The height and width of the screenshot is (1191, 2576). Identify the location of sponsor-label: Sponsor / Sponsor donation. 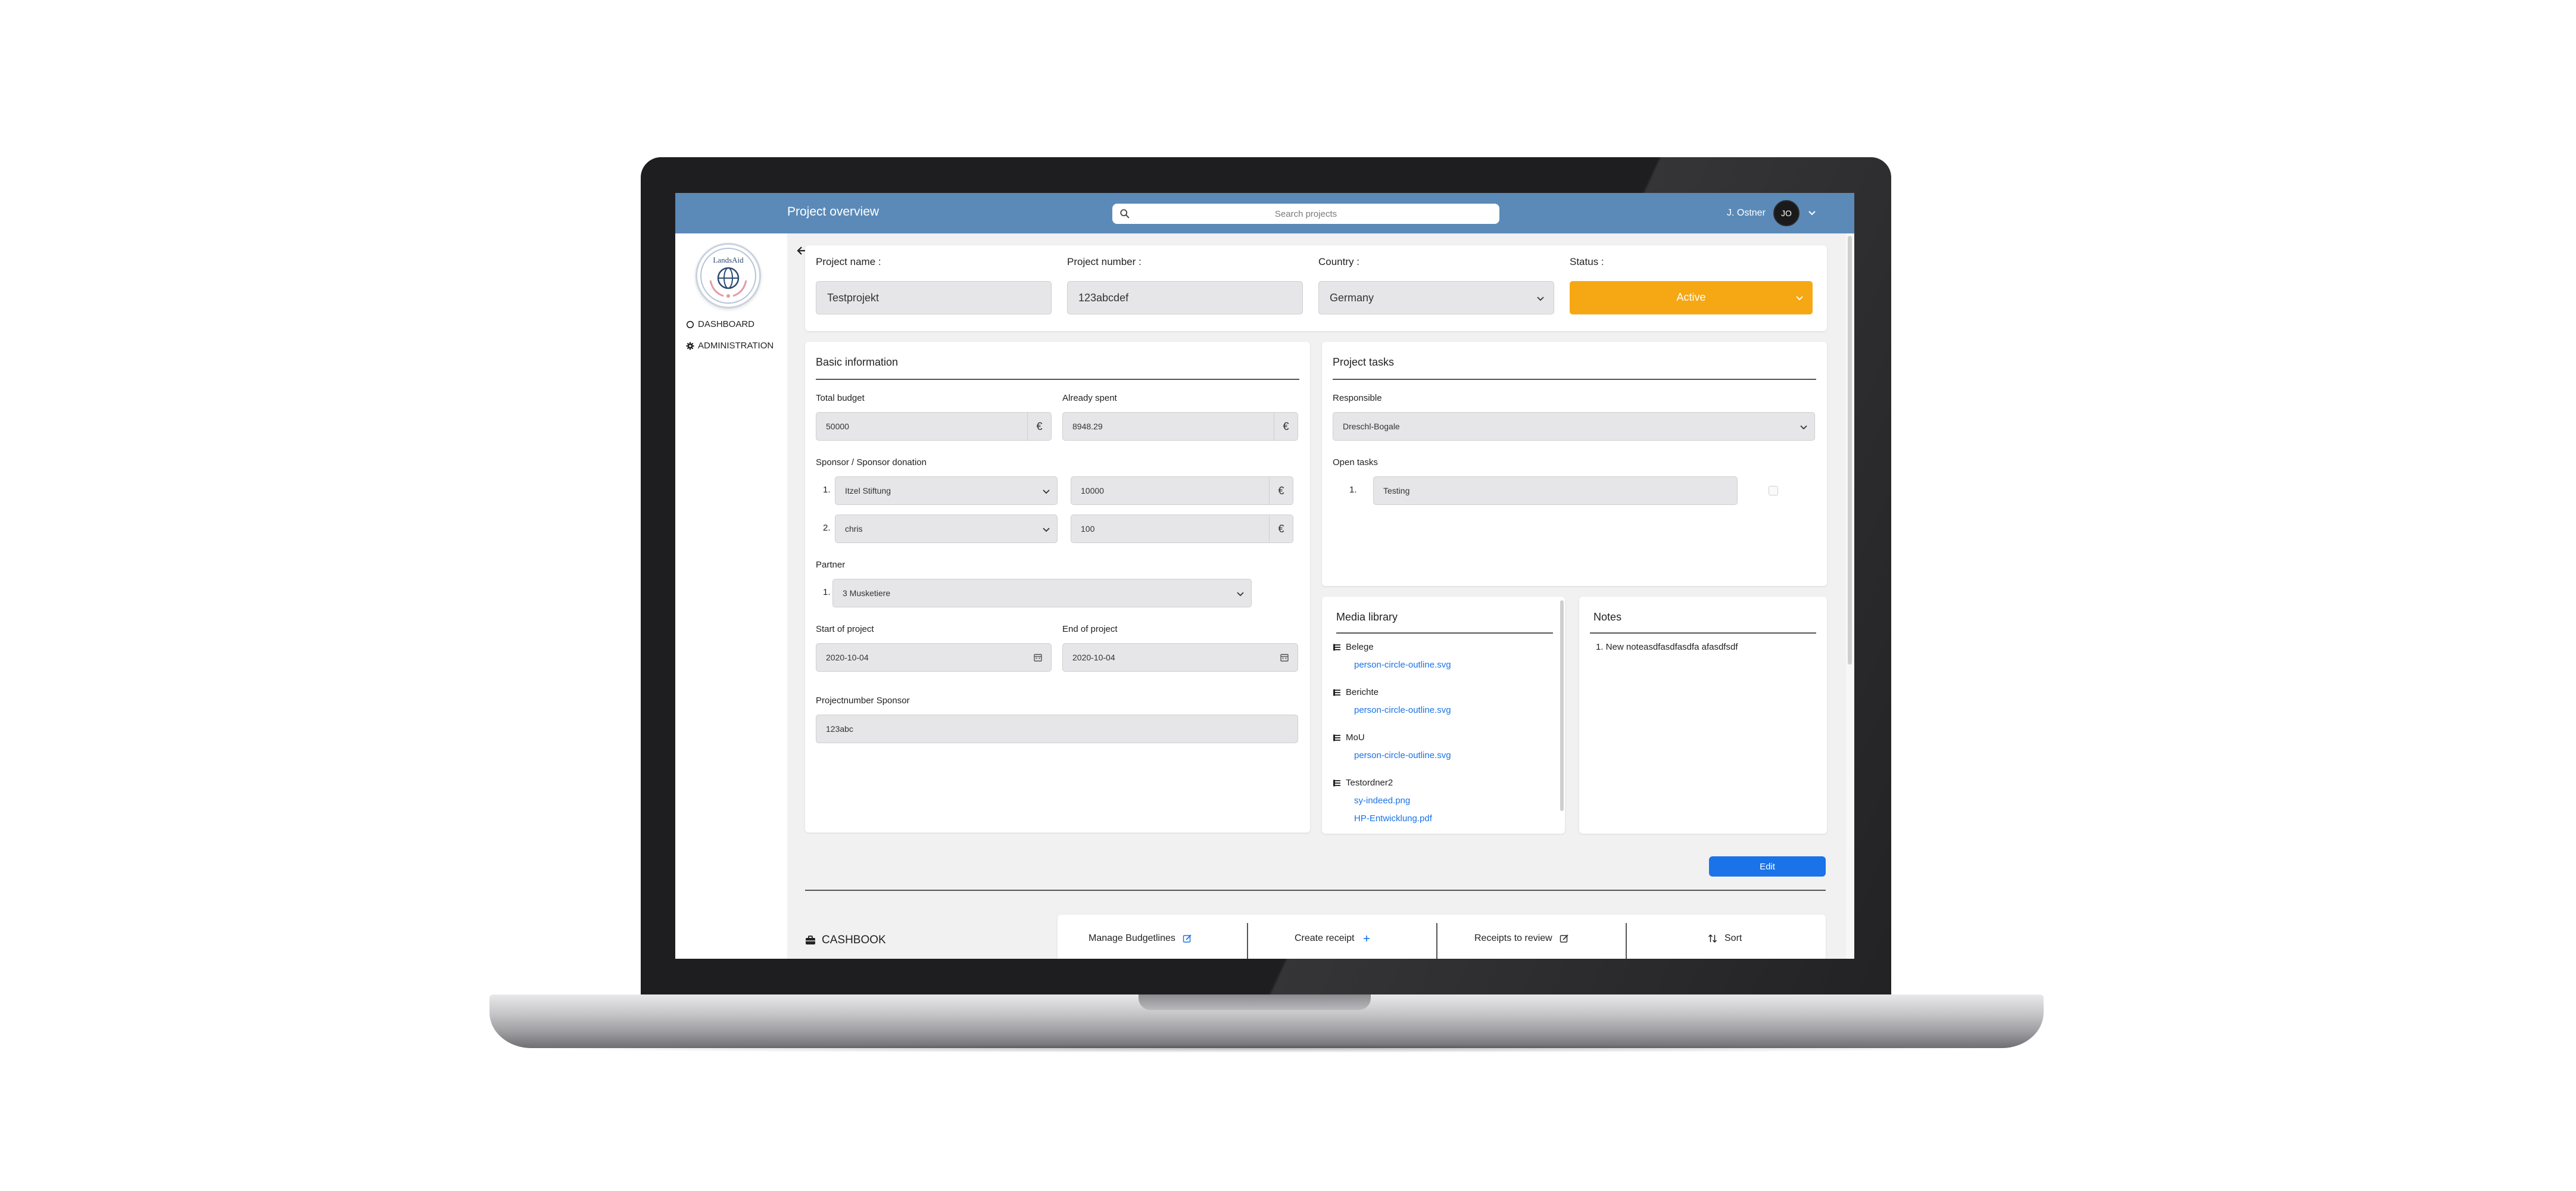
(872, 462).